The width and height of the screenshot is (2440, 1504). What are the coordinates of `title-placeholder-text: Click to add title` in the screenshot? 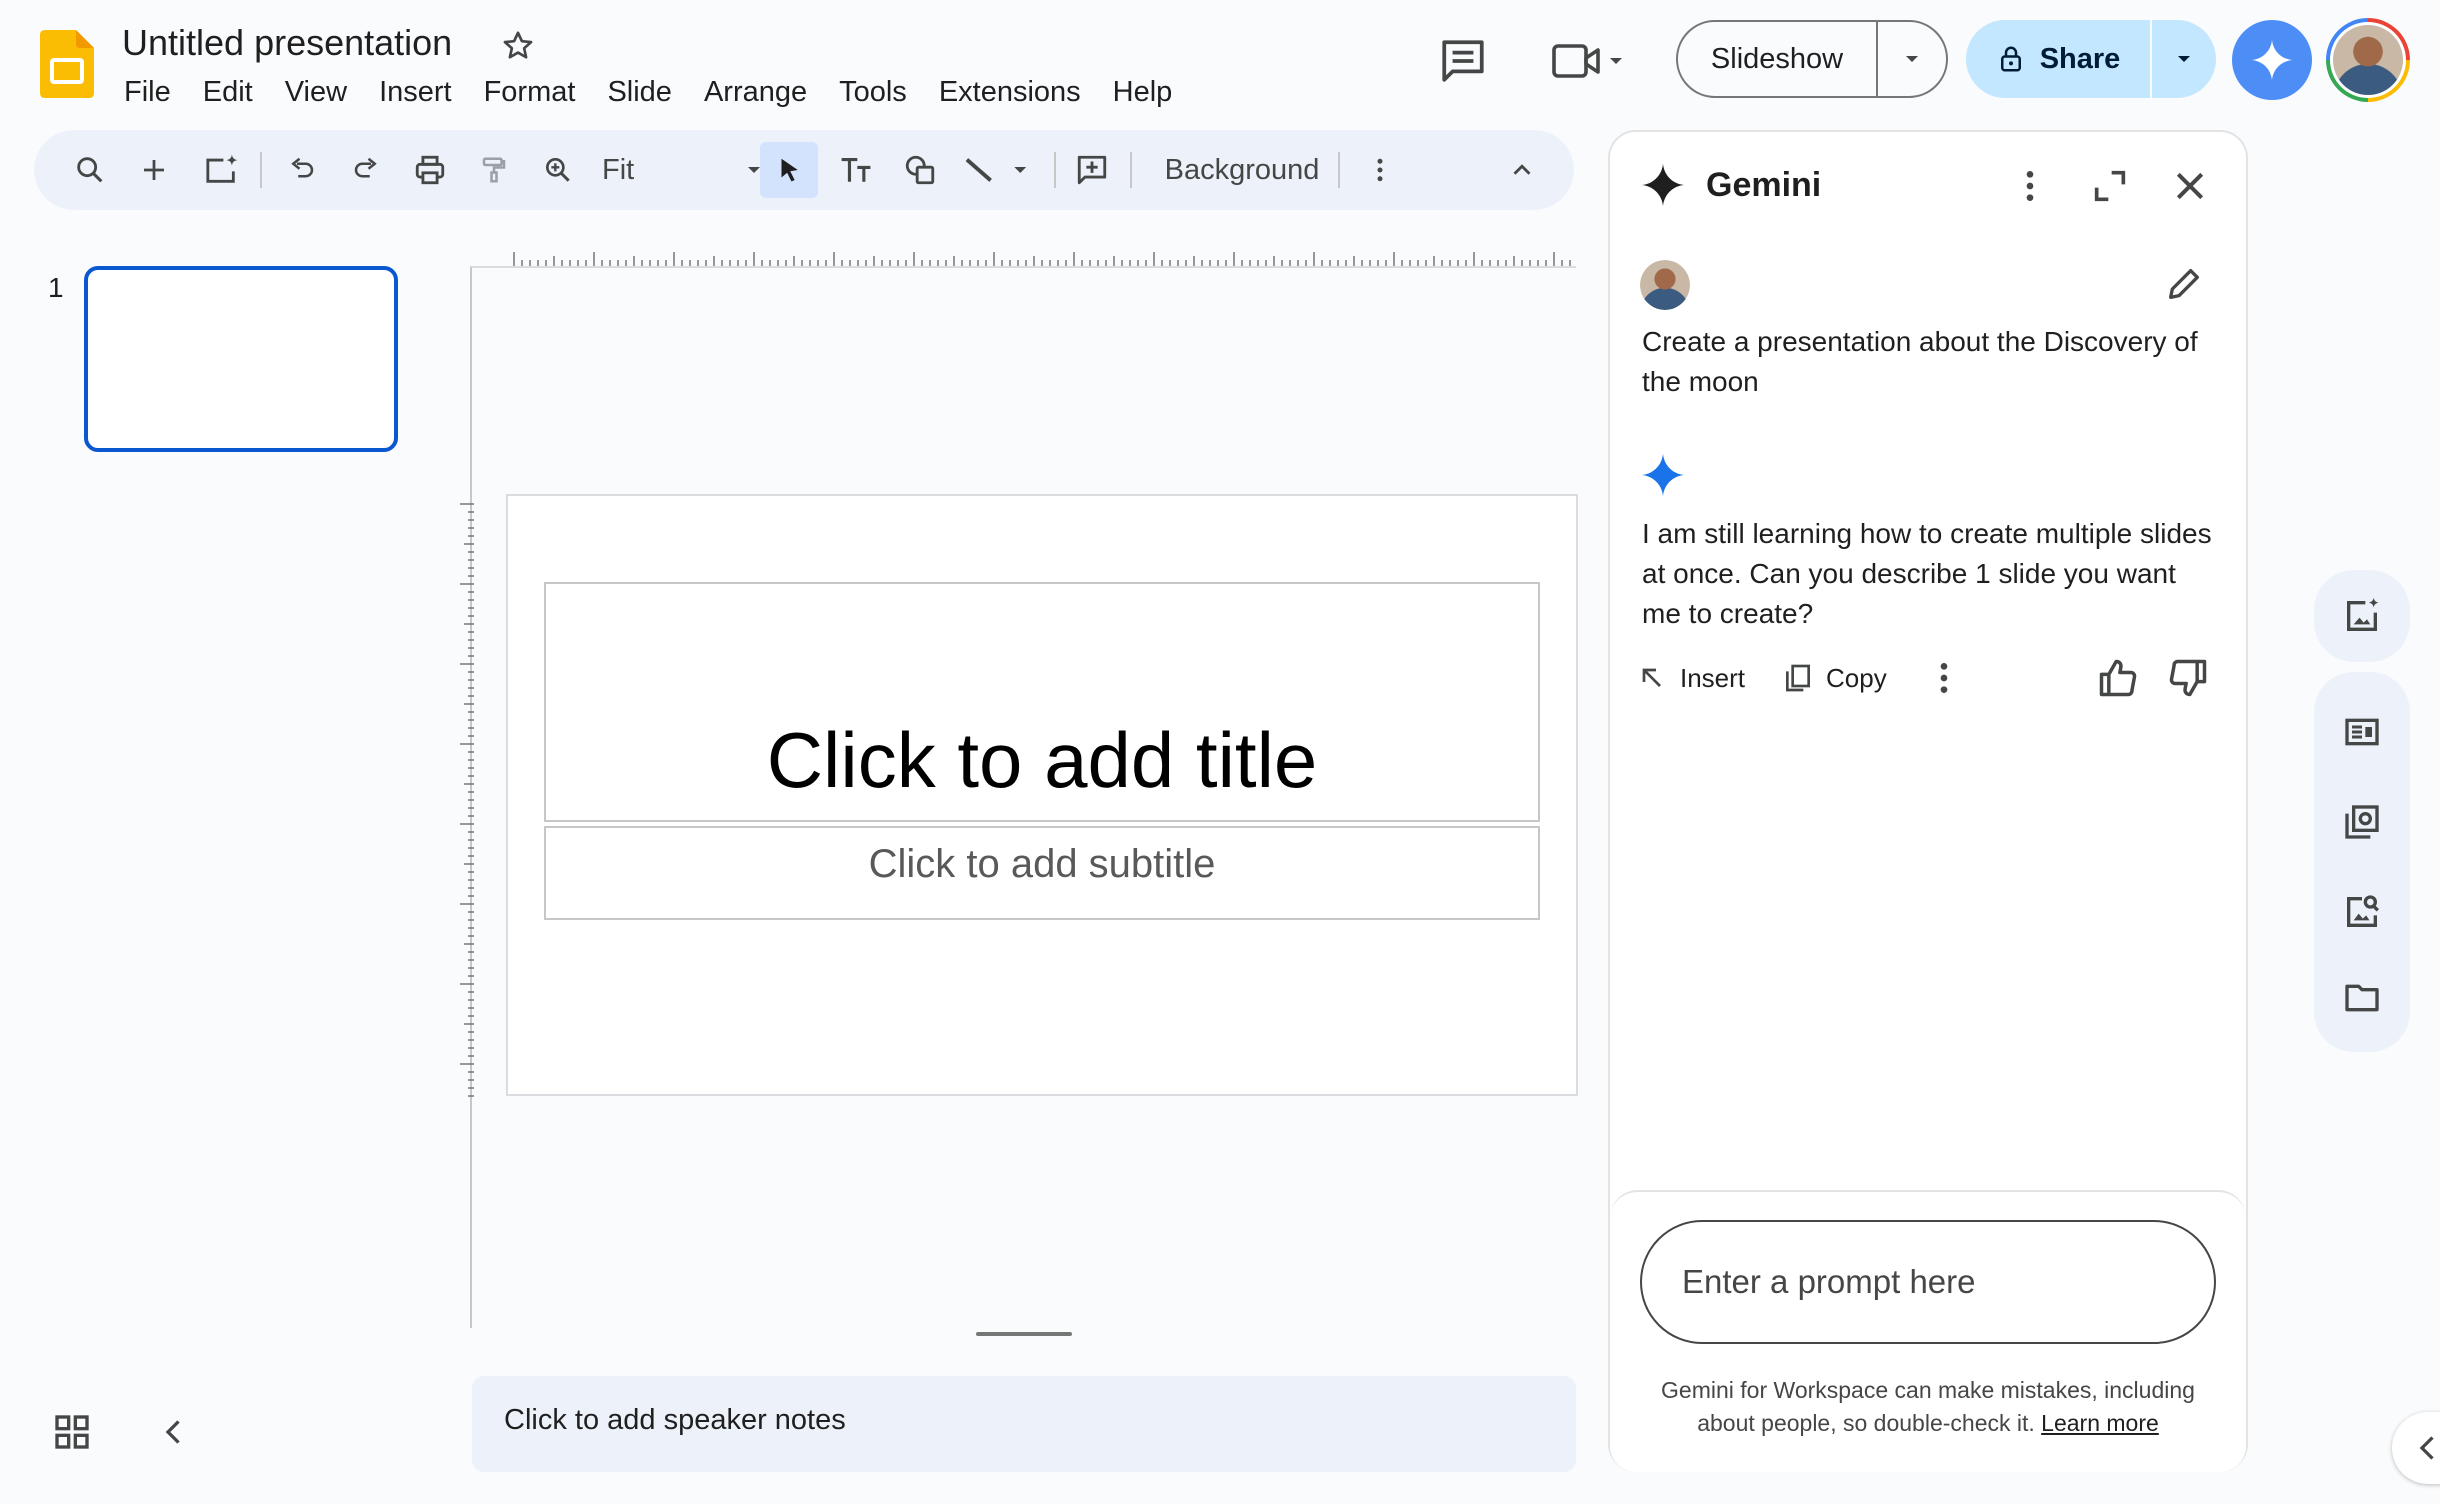 It's located at (1042, 760).